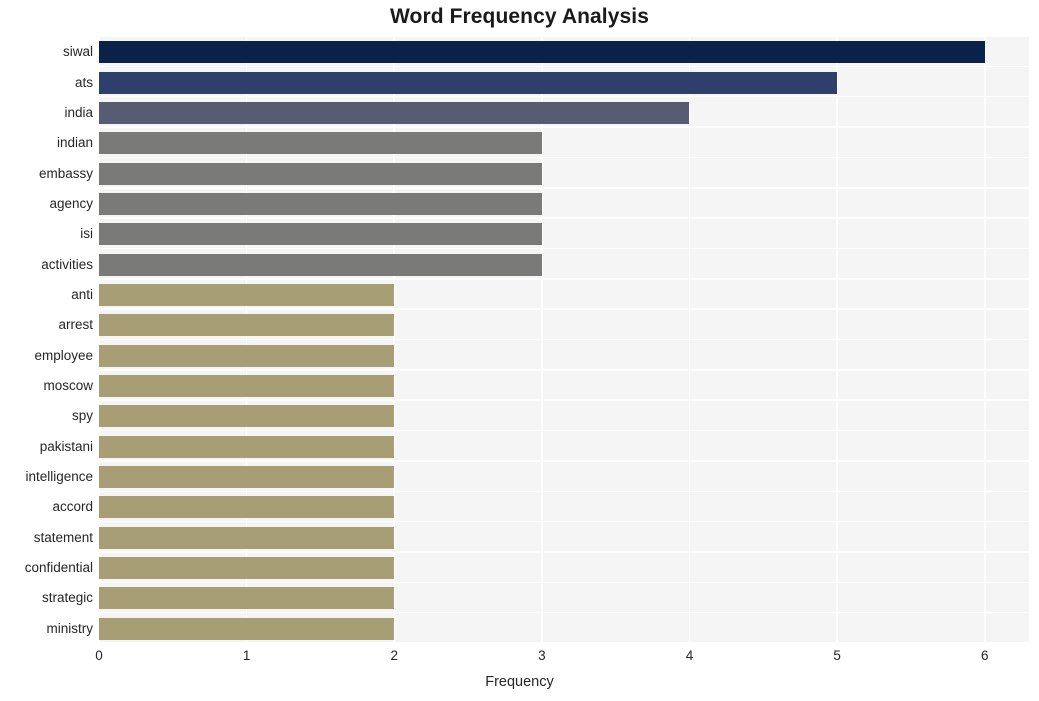 This screenshot has height=701, width=1039. Describe the element at coordinates (320, 264) in the screenshot. I see `bar-activities` at that location.